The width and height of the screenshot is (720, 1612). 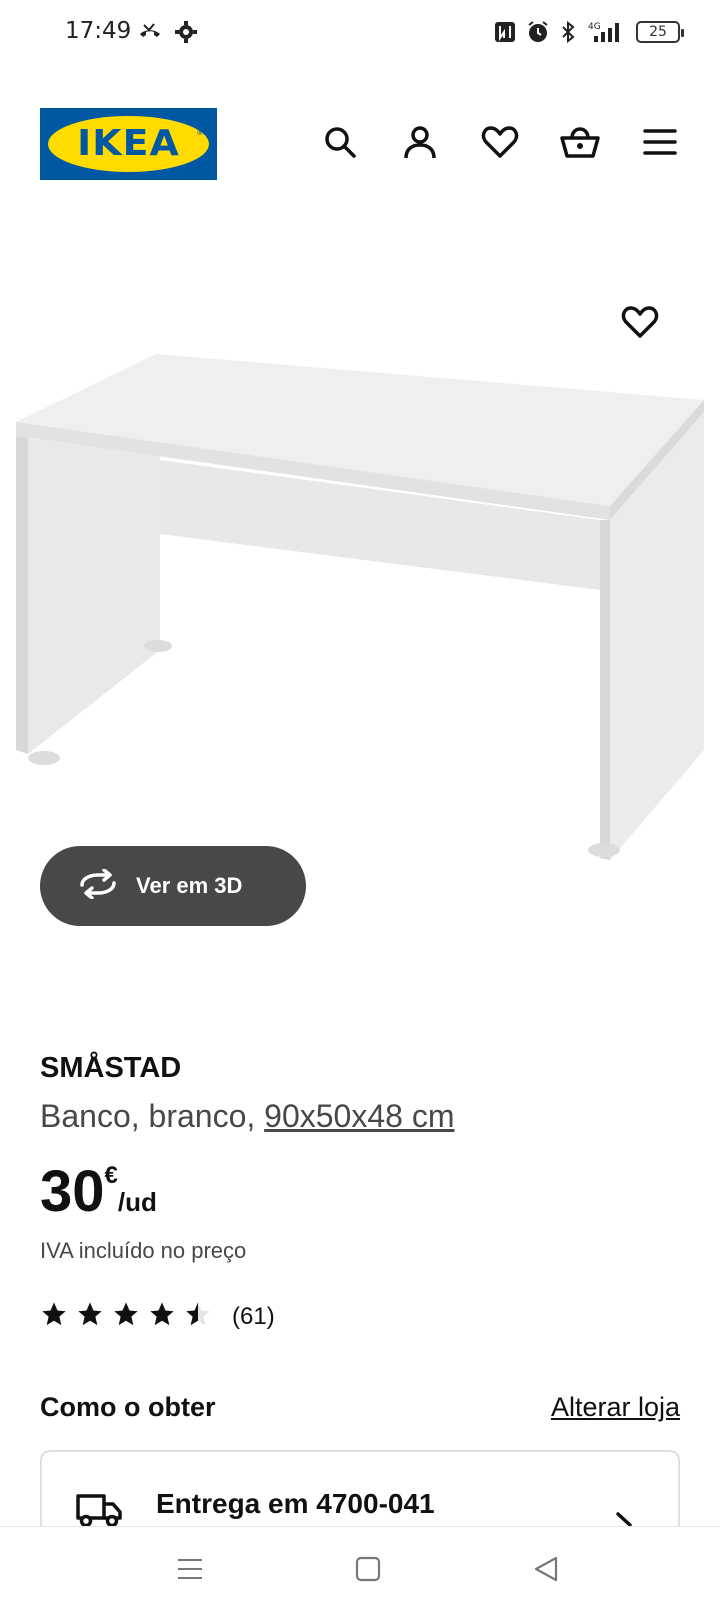 I want to click on nfc-icon, so click(x=505, y=34).